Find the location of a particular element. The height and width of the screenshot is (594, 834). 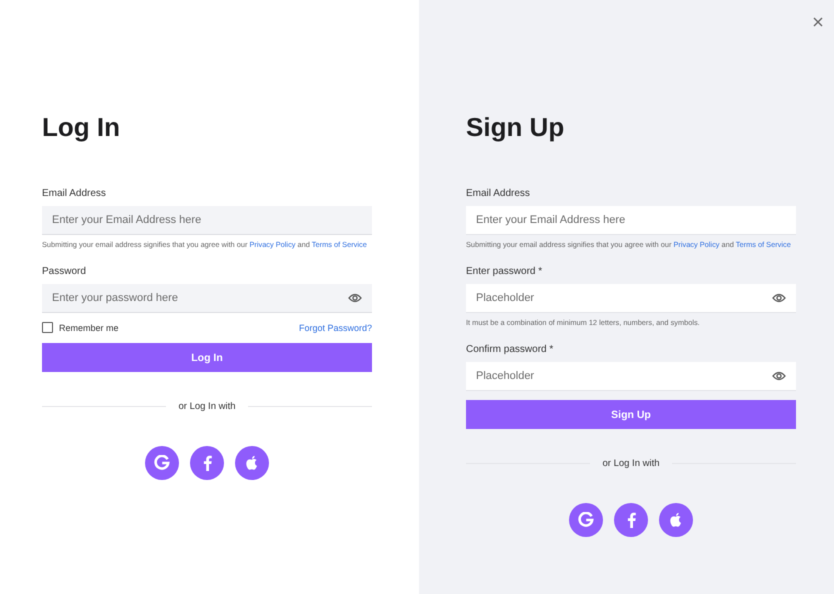

checkbox is located at coordinates (47, 327).